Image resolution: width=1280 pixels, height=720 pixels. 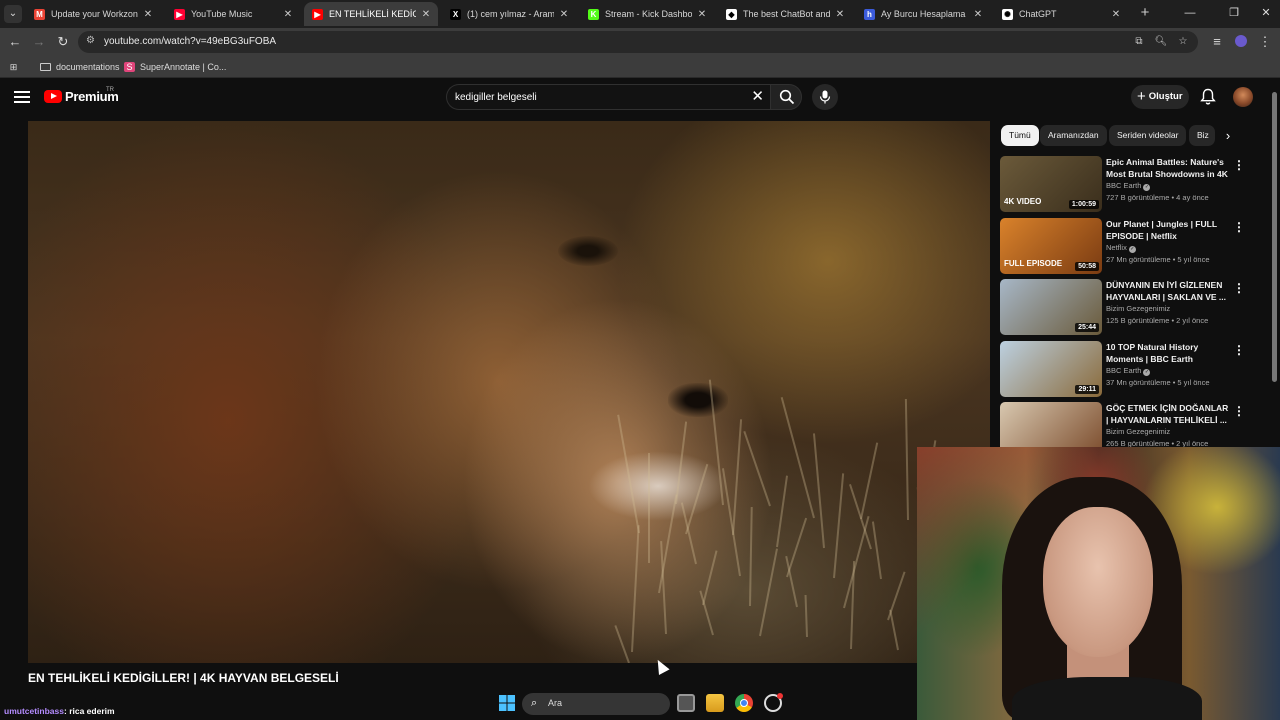 I want to click on task-view-icon, so click(x=686, y=703).